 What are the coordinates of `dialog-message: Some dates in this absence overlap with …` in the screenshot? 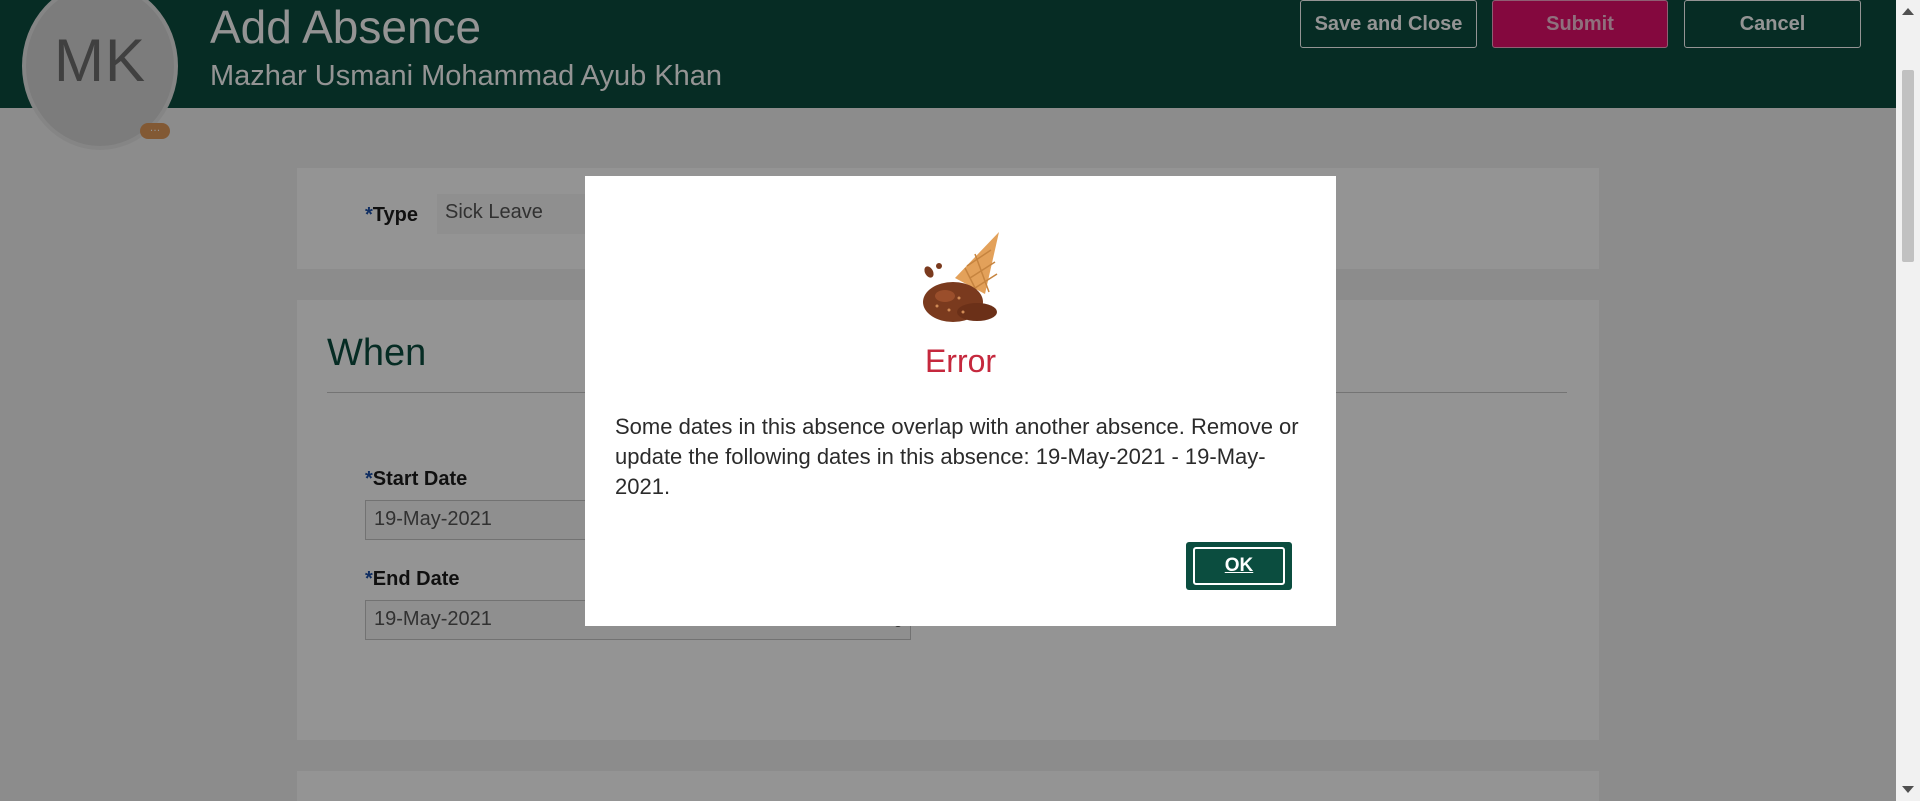 It's located at (957, 456).